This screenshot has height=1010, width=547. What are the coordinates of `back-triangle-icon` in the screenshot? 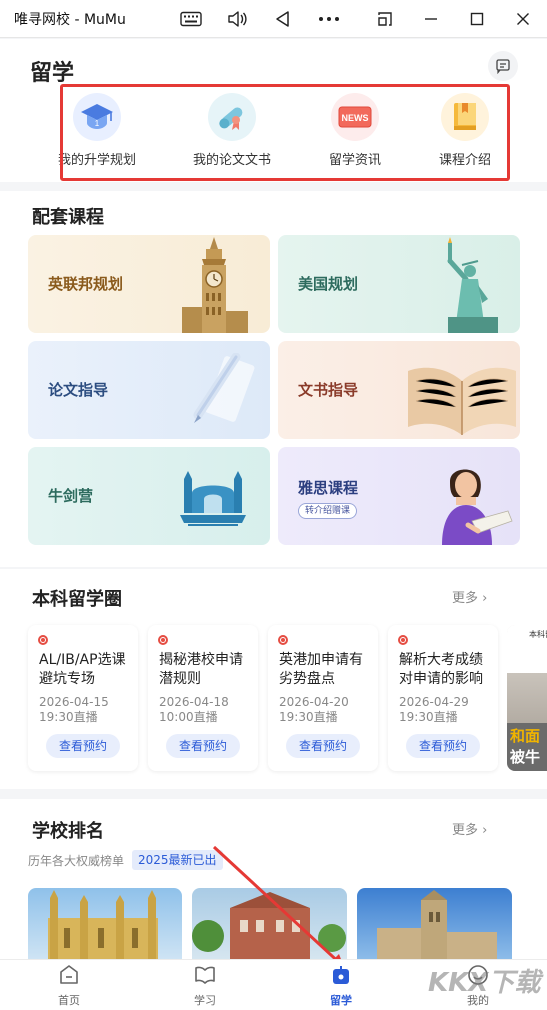 It's located at (283, 19).